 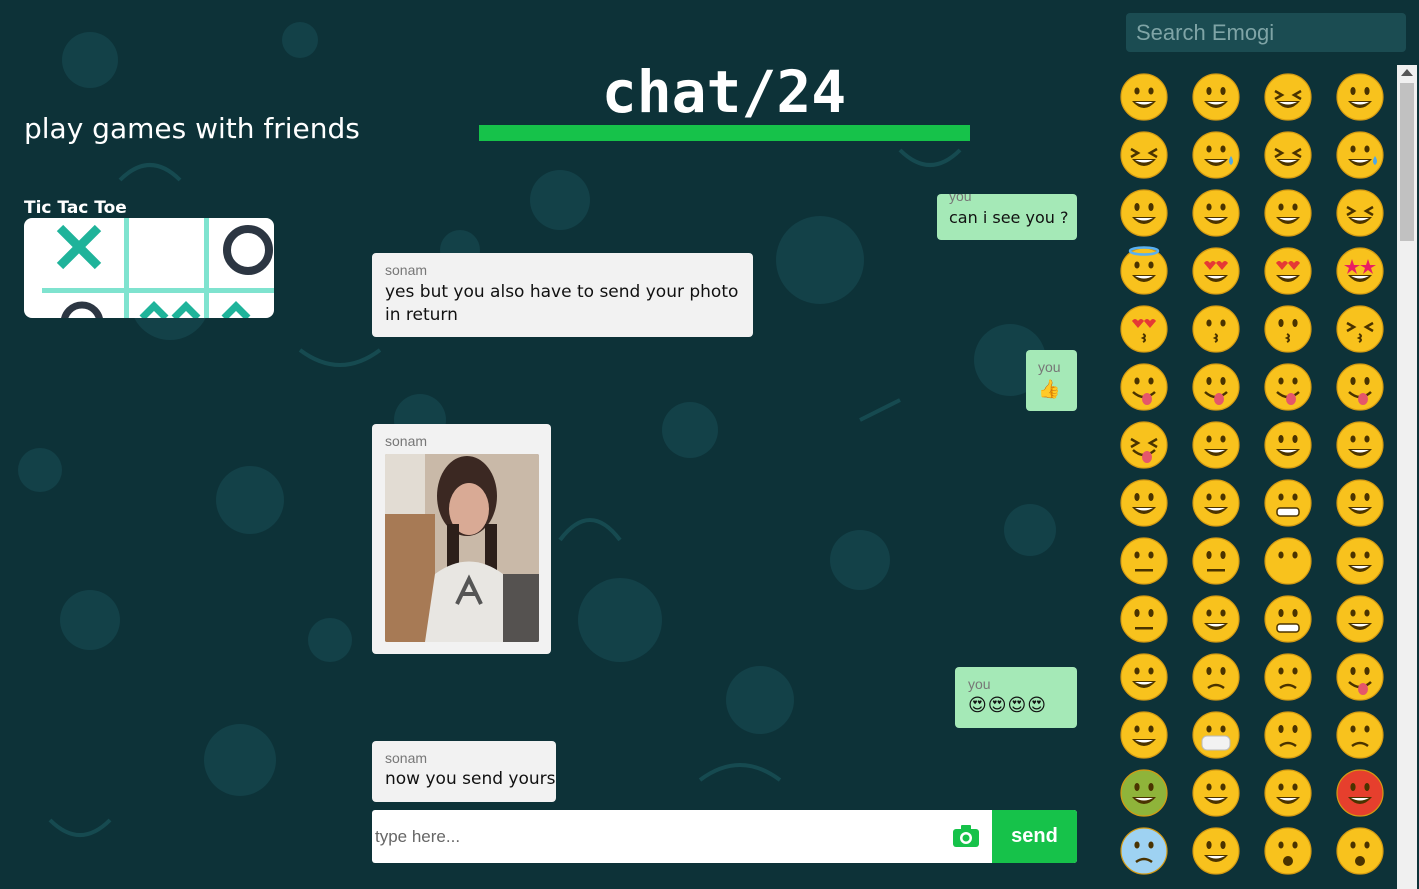 I want to click on kissing-smiling-eyes-emoji-icon, so click(x=1360, y=329).